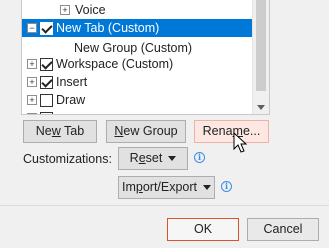 The image size is (329, 248). I want to click on button-label-part: set, so click(154, 158).